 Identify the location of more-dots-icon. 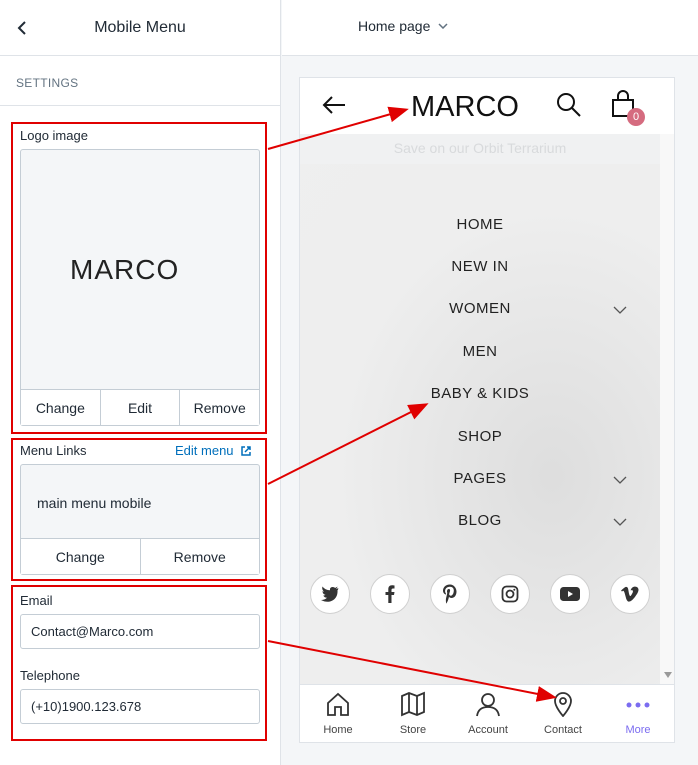
(638, 705).